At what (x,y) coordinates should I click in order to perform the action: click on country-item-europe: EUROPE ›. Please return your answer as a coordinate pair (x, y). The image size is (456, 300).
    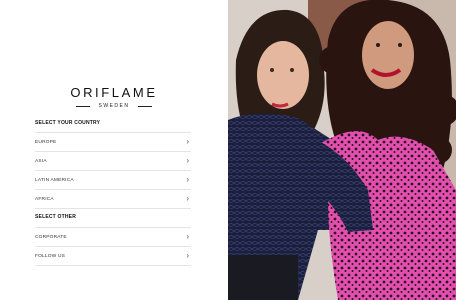
    Looking at the image, I should click on (113, 141).